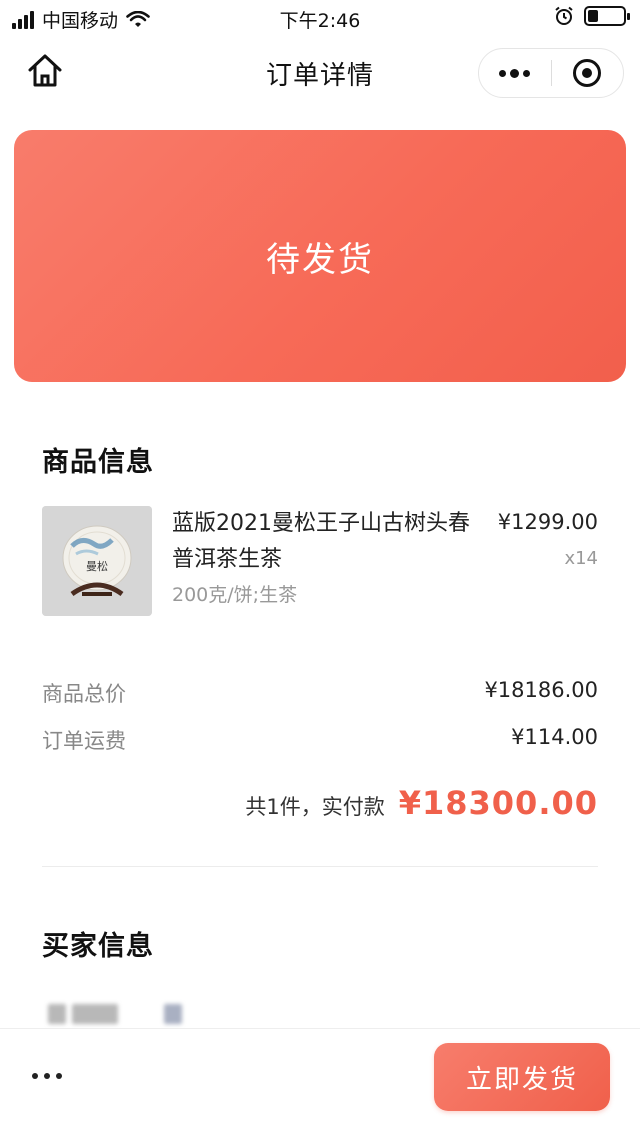 This screenshot has height=1138, width=640. I want to click on product-quantity: x14, so click(581, 558).